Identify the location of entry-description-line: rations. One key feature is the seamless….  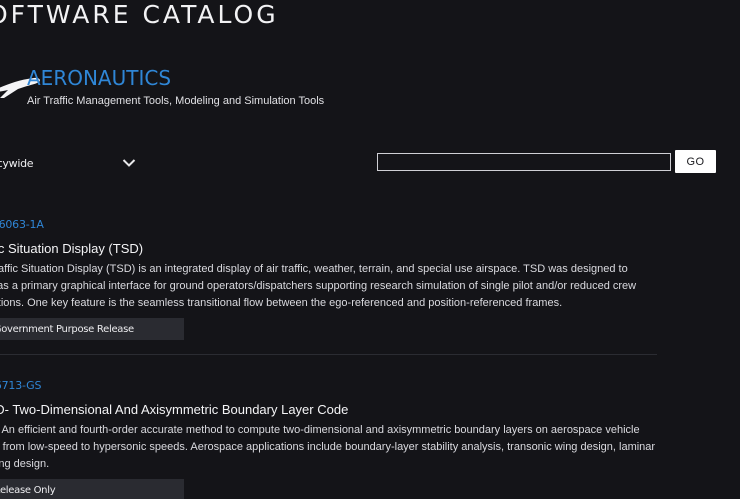
(281, 303).